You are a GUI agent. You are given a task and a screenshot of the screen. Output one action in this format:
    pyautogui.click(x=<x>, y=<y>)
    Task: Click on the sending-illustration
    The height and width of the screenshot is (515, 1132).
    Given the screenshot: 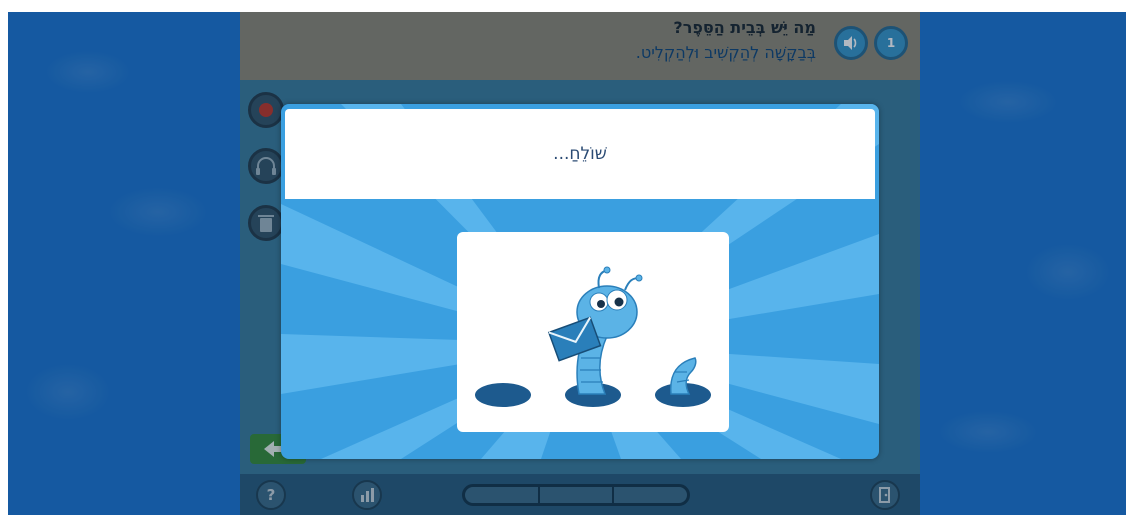 What is the action you would take?
    pyautogui.click(x=593, y=332)
    